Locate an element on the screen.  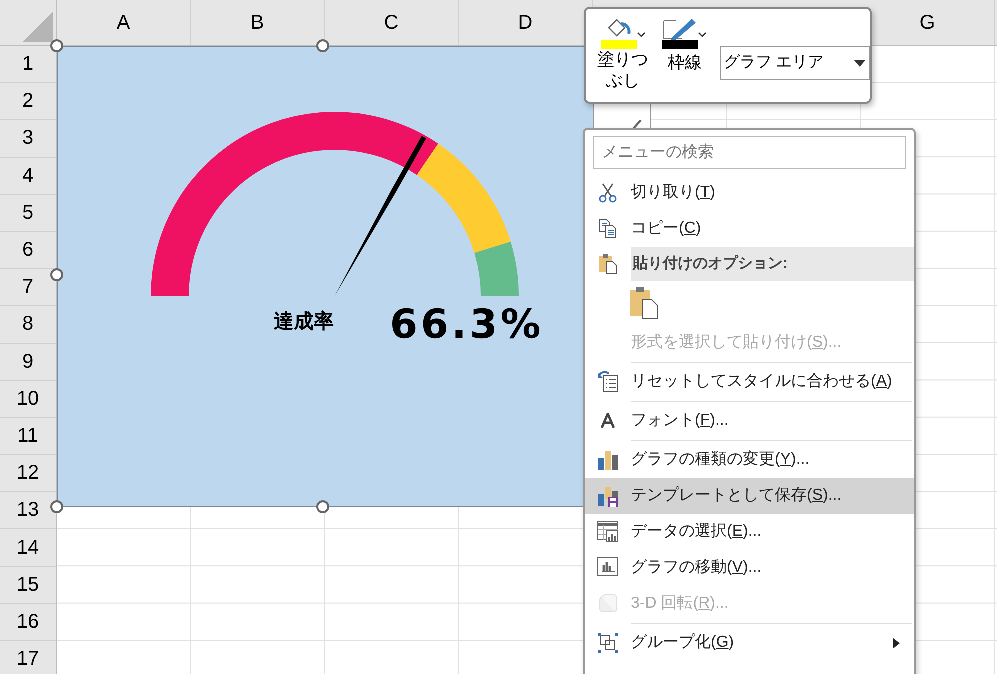
scissors-icon is located at coordinates (608, 193).